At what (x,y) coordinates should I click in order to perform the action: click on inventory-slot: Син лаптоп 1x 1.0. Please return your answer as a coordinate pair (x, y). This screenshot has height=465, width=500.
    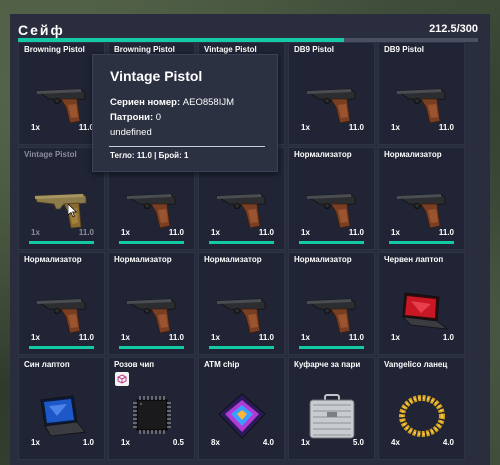
    Looking at the image, I should click on (61, 408).